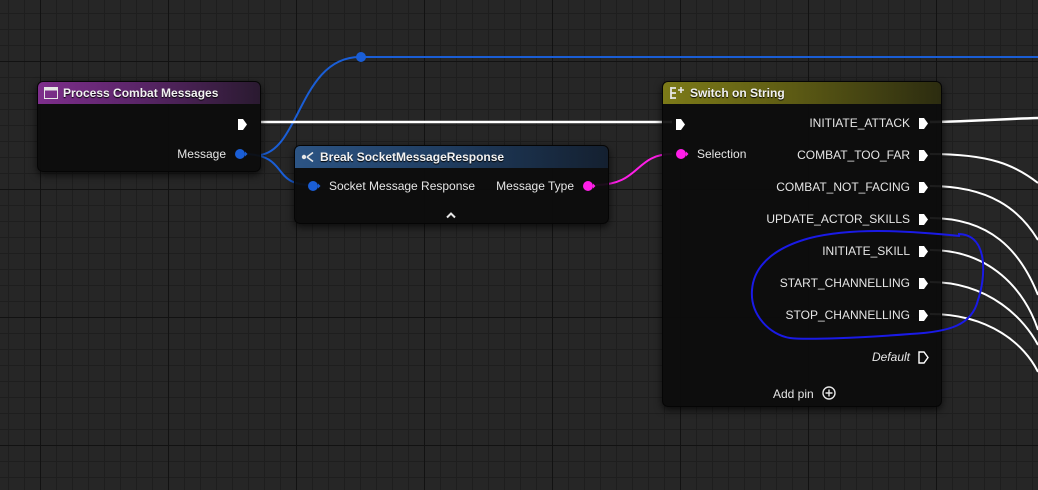  I want to click on case-pin-combat-not-facing: COMBAT_NOT_FACING, so click(852, 187).